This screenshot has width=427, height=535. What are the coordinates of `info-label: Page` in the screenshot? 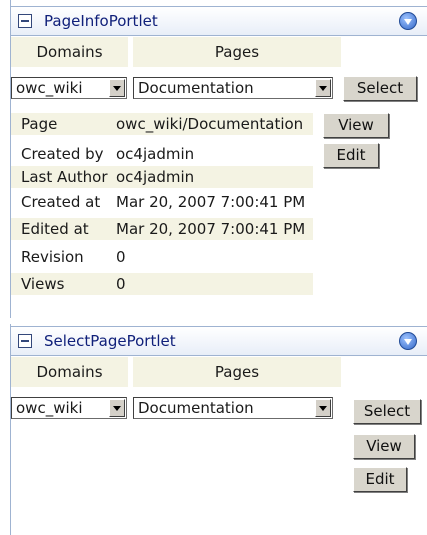 It's located at (39, 124).